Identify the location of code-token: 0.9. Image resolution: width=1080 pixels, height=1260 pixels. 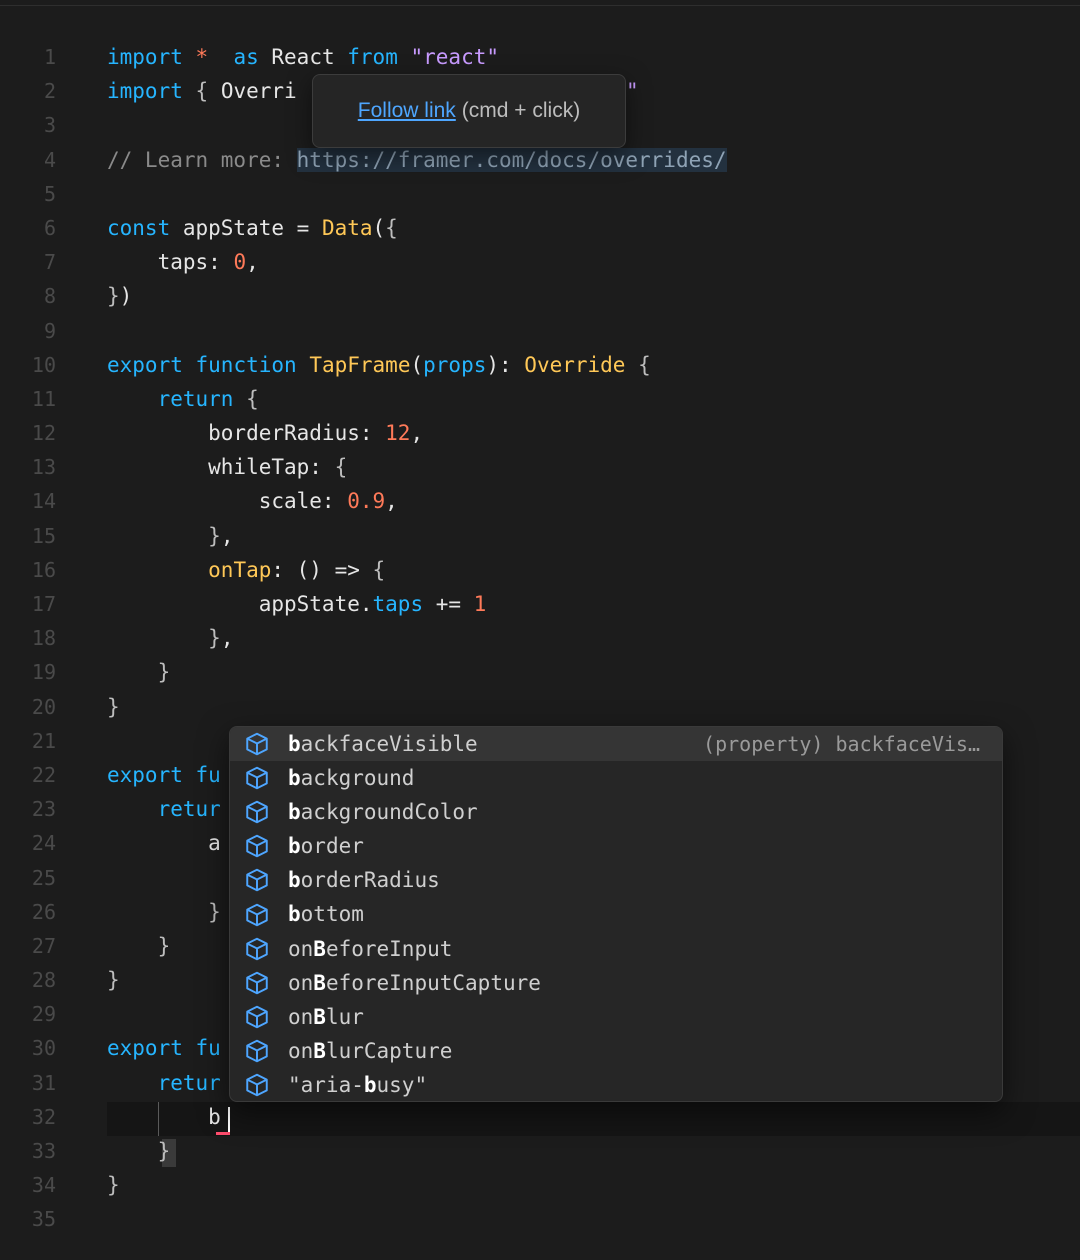
(366, 501).